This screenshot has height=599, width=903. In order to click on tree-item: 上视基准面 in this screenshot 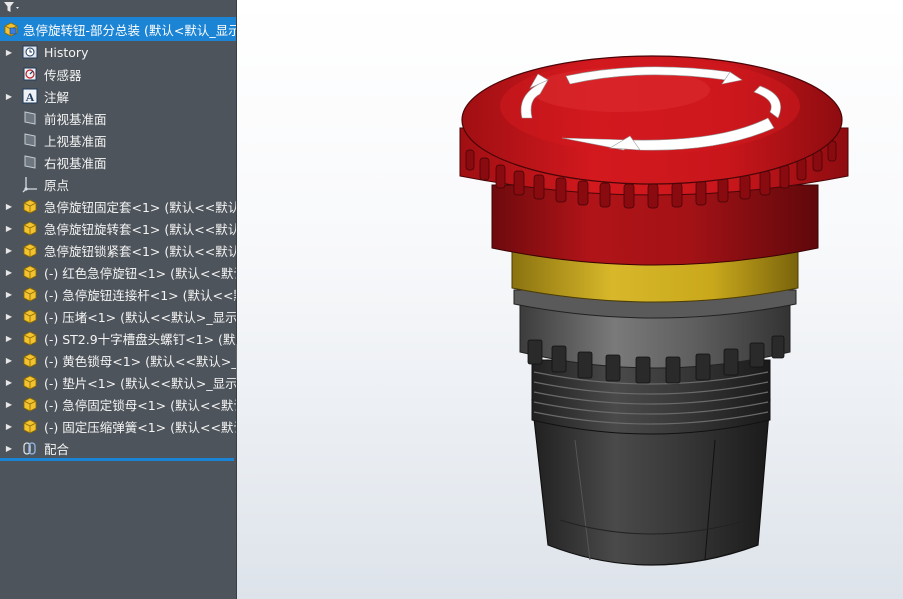, I will do `click(118, 140)`.